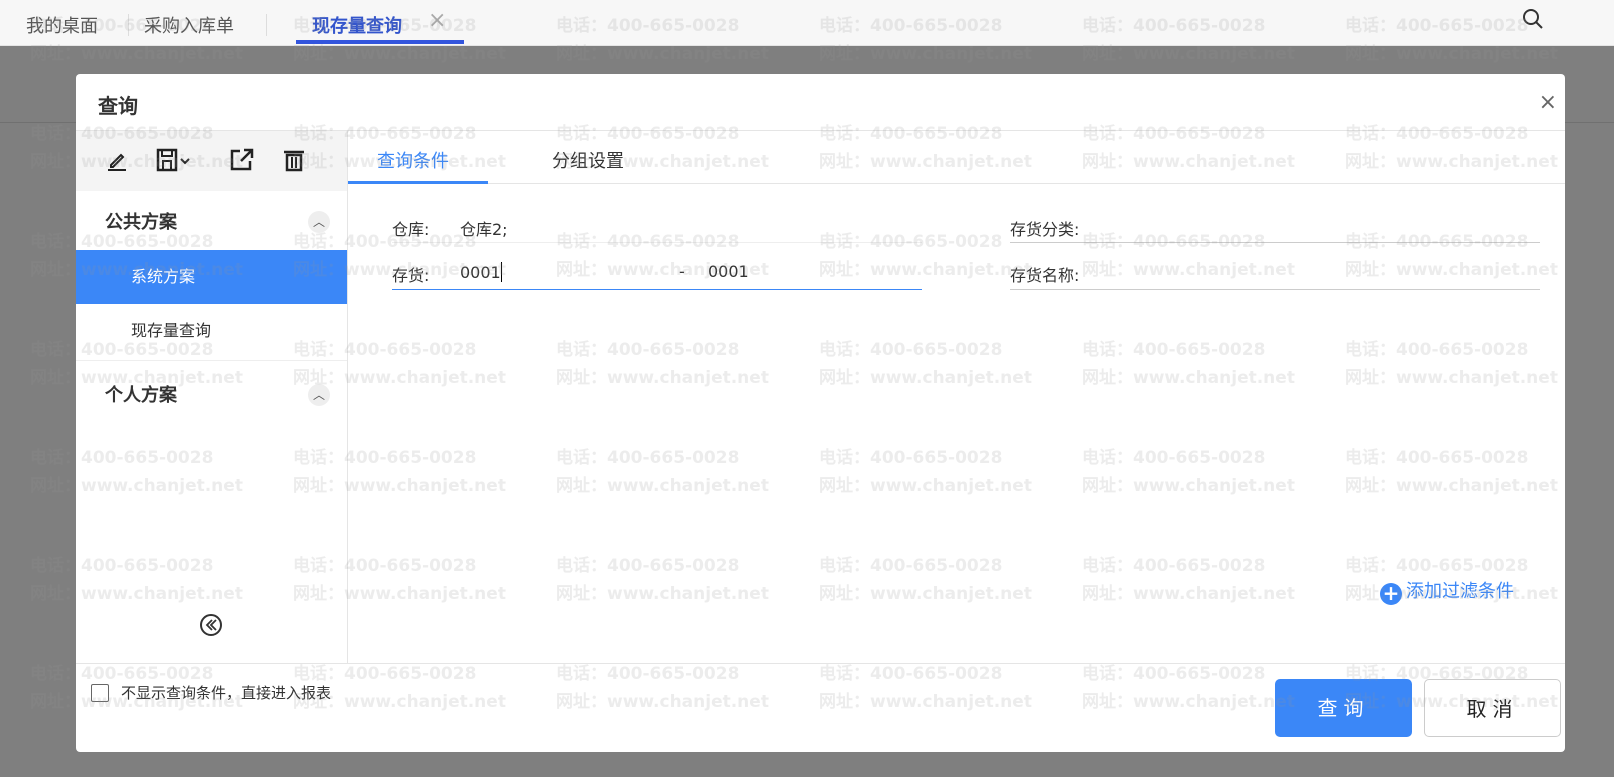 This screenshot has width=1614, height=777. Describe the element at coordinates (1548, 102) in the screenshot. I see `close-icon: ×` at that location.